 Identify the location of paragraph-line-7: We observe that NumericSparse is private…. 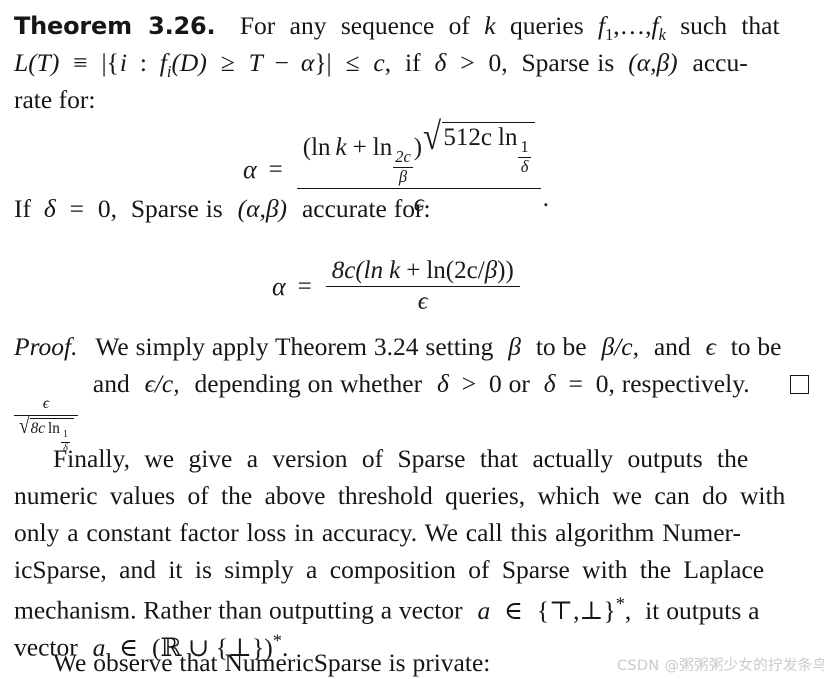
(272, 662).